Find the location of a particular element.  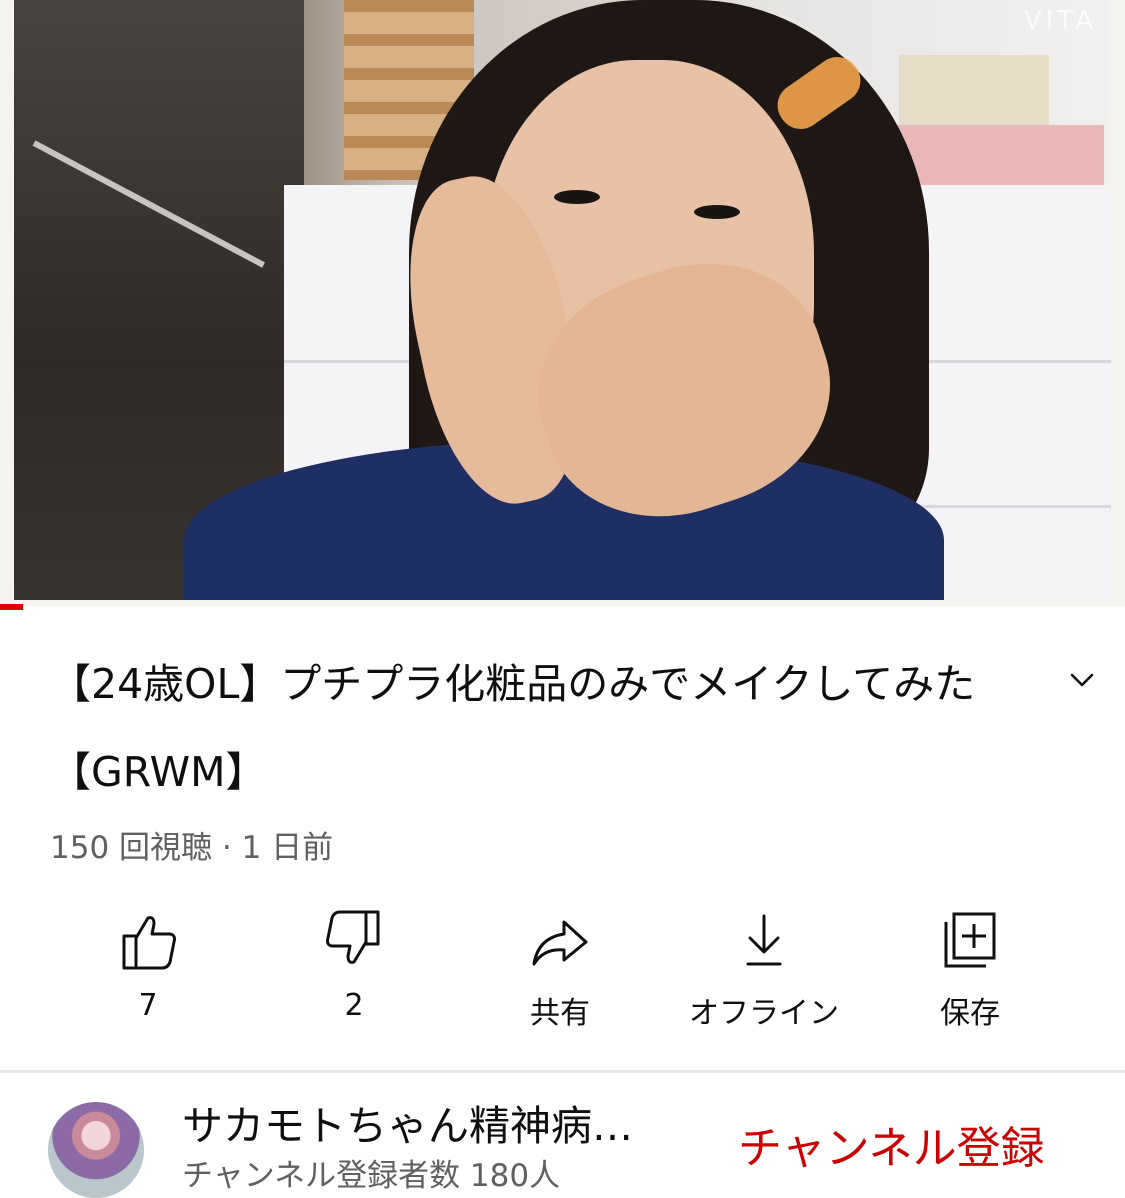

video-background-books is located at coordinates (974, 92).